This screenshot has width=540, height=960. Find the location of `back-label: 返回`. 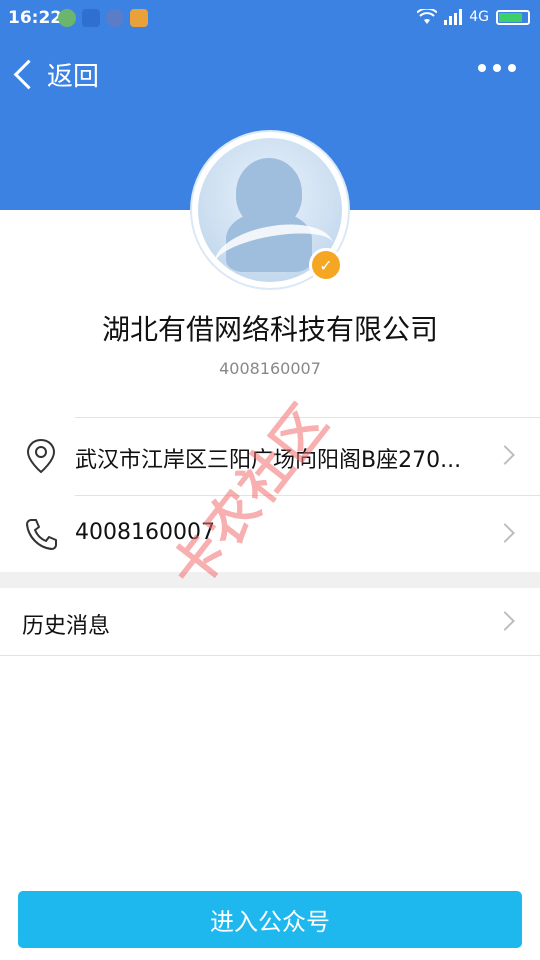

back-label: 返回 is located at coordinates (73, 77).